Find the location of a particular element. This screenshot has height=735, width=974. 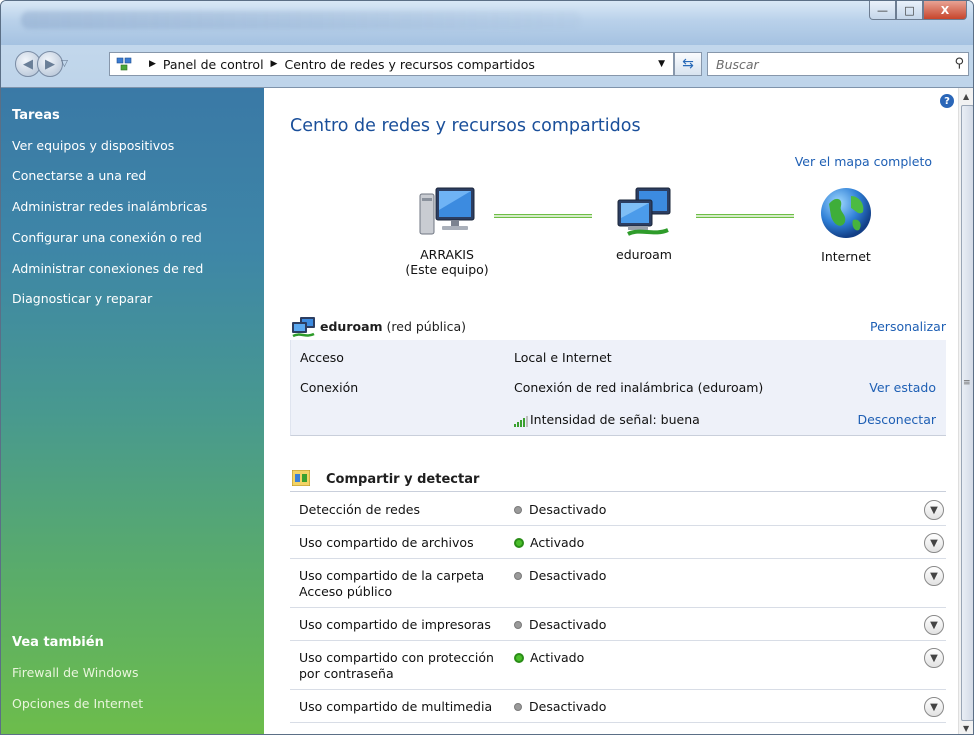

refresh-icon: ⇆ is located at coordinates (688, 64).